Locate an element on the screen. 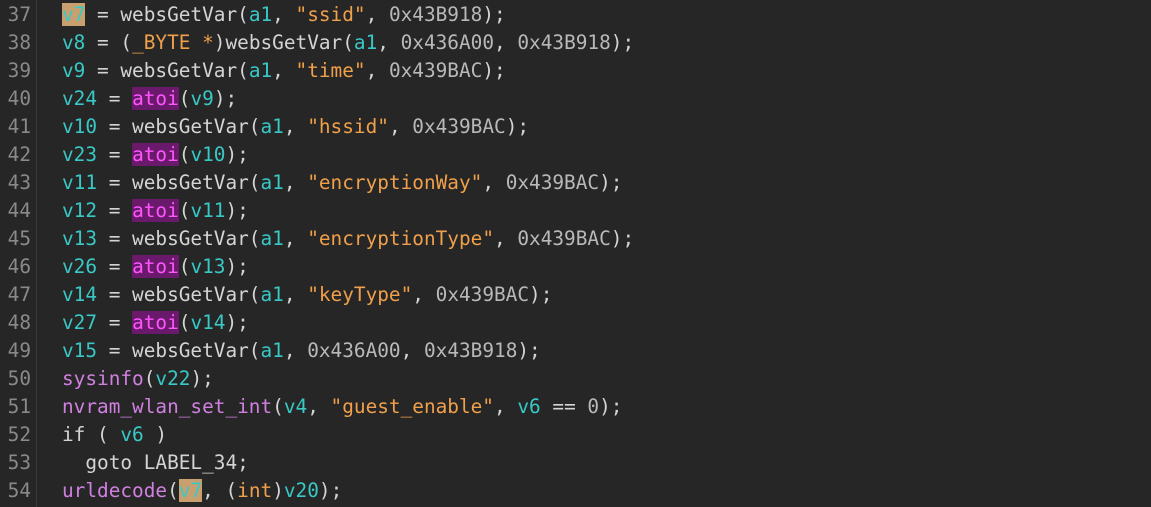  code-token: v15 is located at coordinates (79, 350).